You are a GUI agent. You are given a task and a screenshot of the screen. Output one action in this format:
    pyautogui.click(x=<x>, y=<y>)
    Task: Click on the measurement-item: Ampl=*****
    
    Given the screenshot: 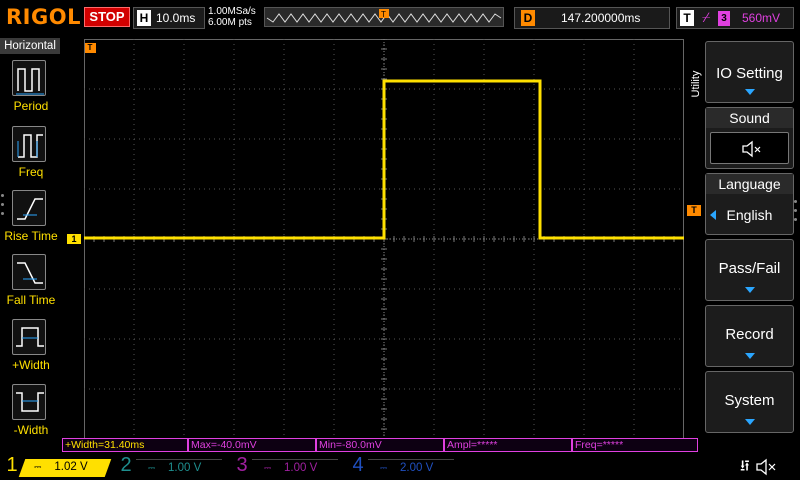 What is the action you would take?
    pyautogui.click(x=508, y=445)
    